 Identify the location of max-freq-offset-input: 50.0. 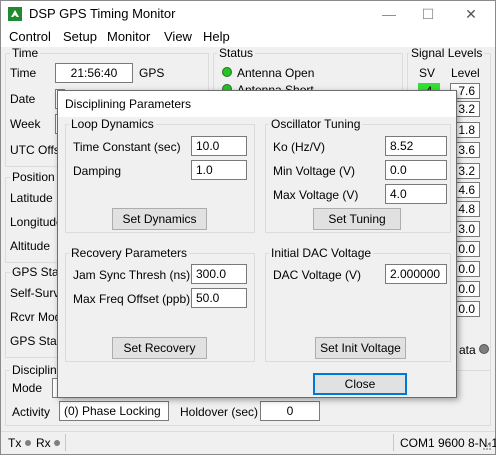
(219, 298).